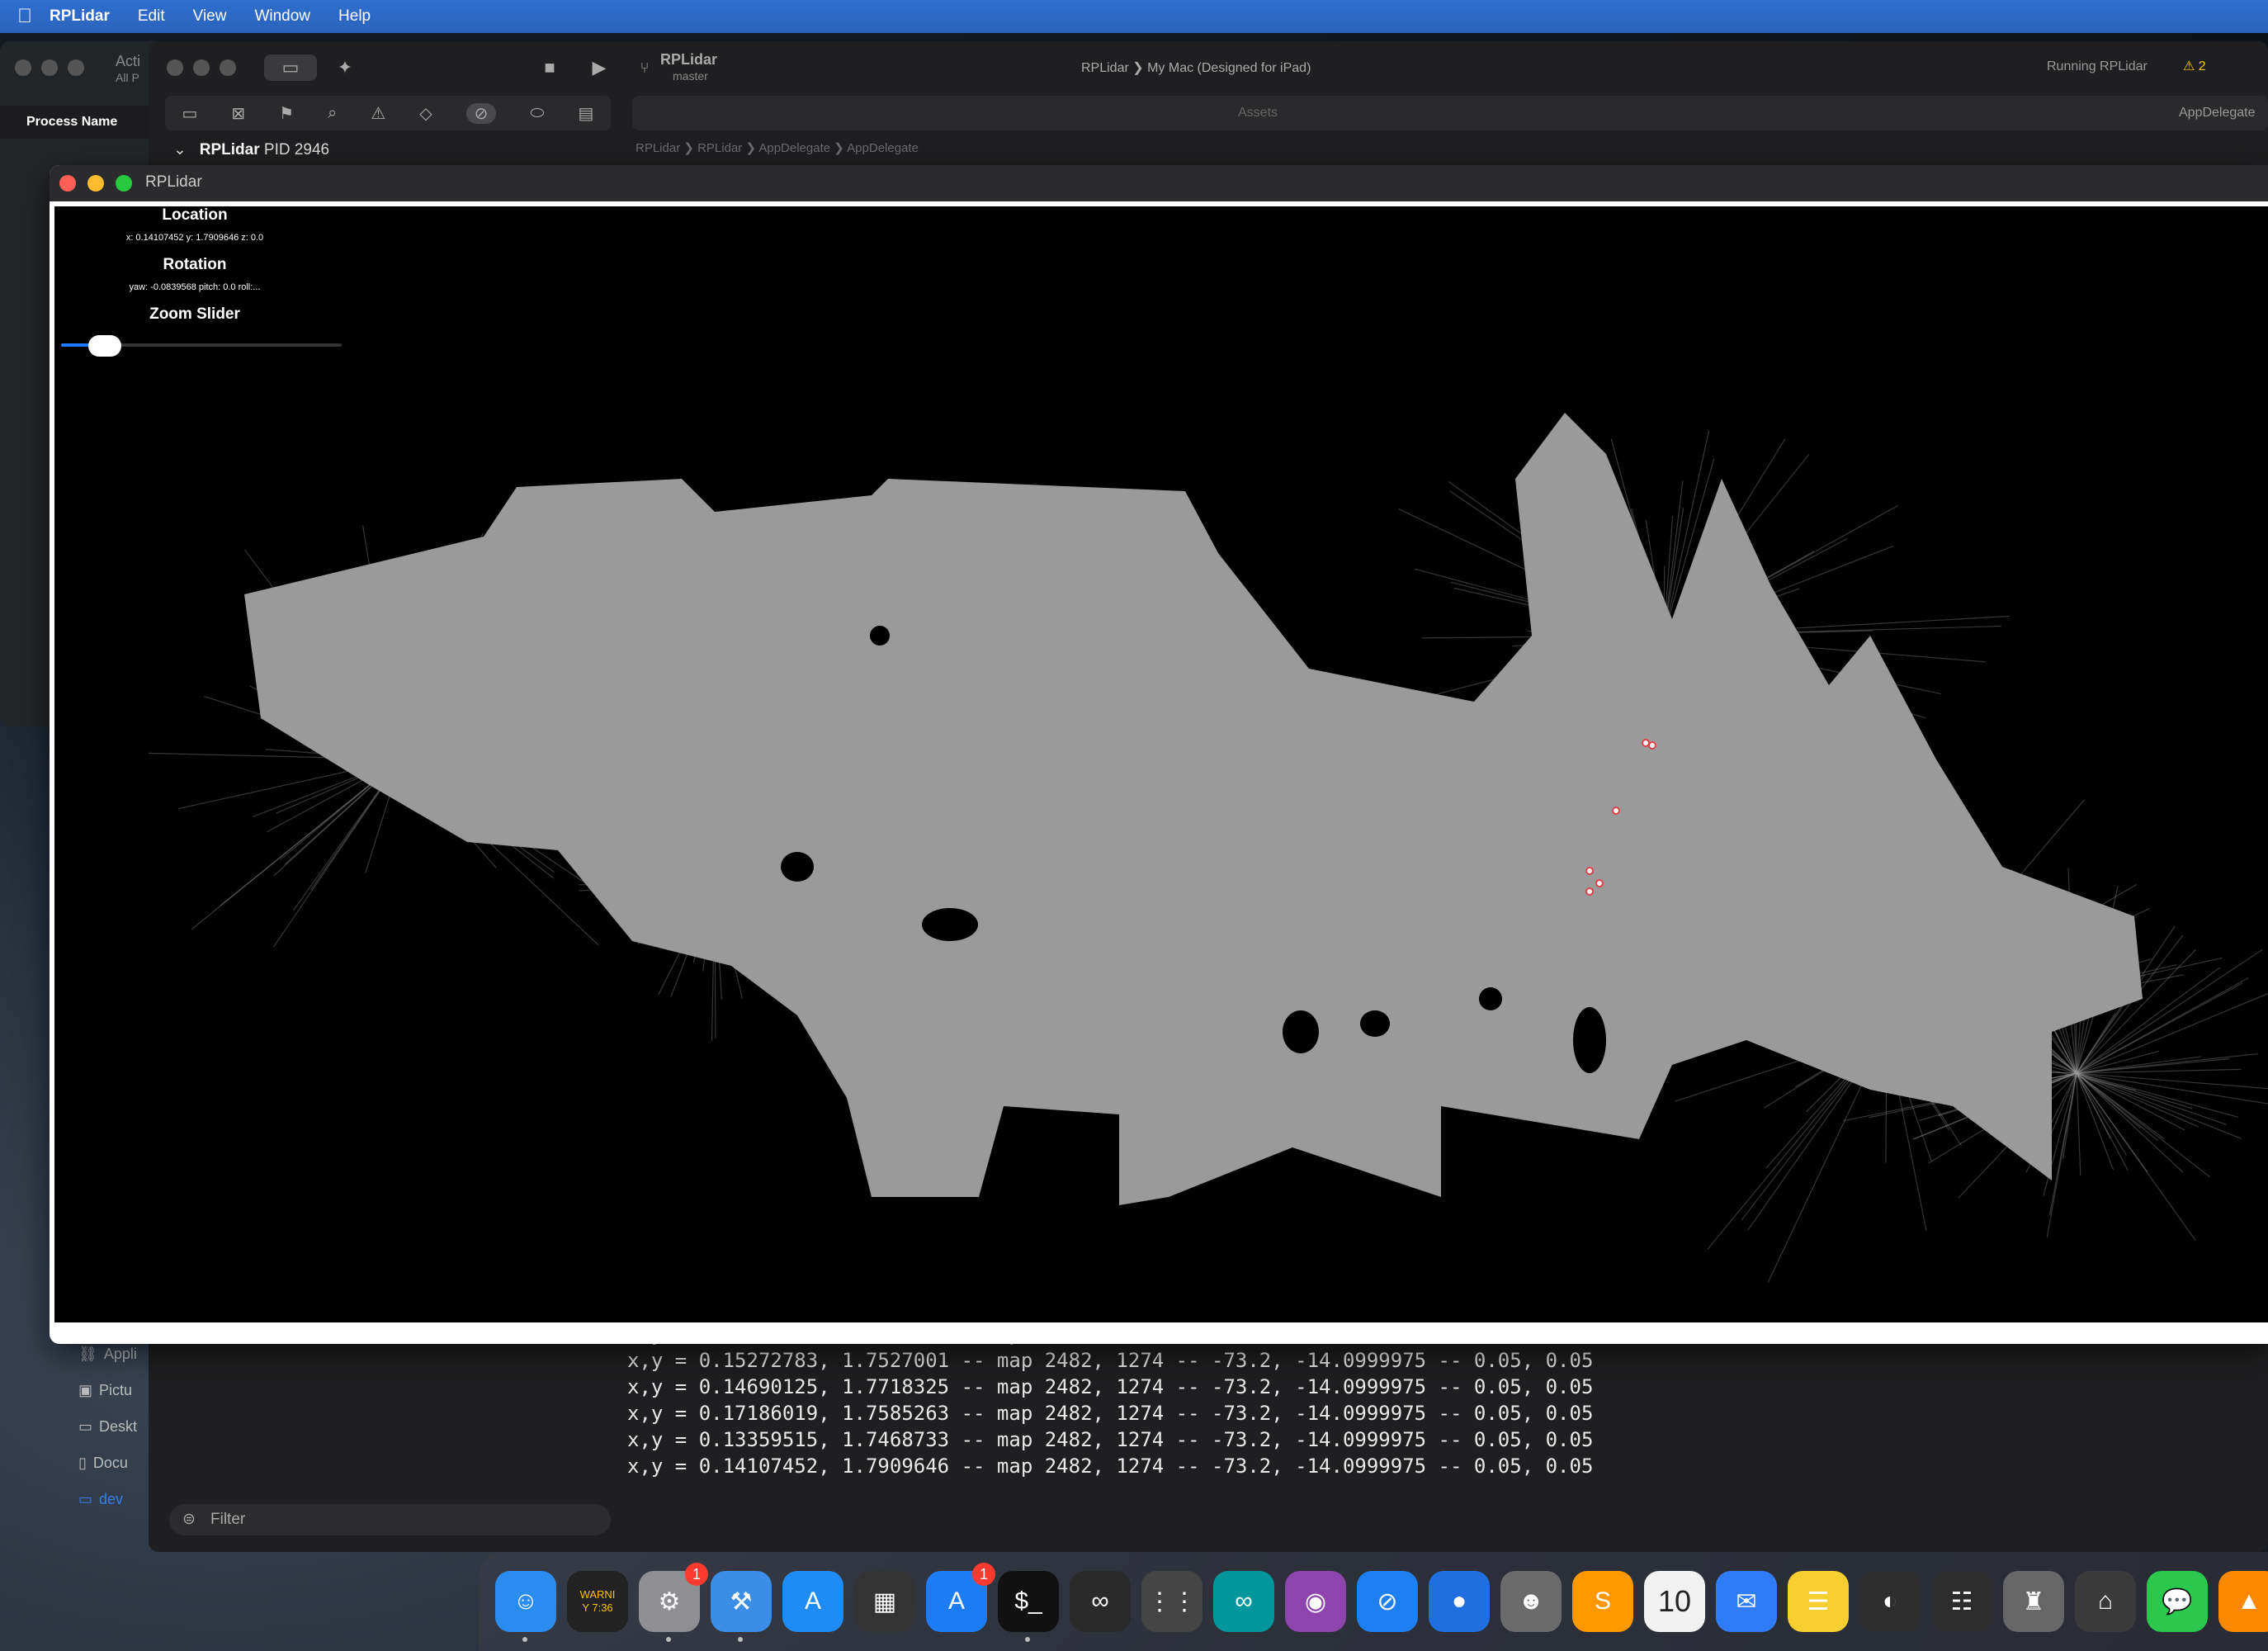  I want to click on search-icon: ⌕, so click(332, 114).